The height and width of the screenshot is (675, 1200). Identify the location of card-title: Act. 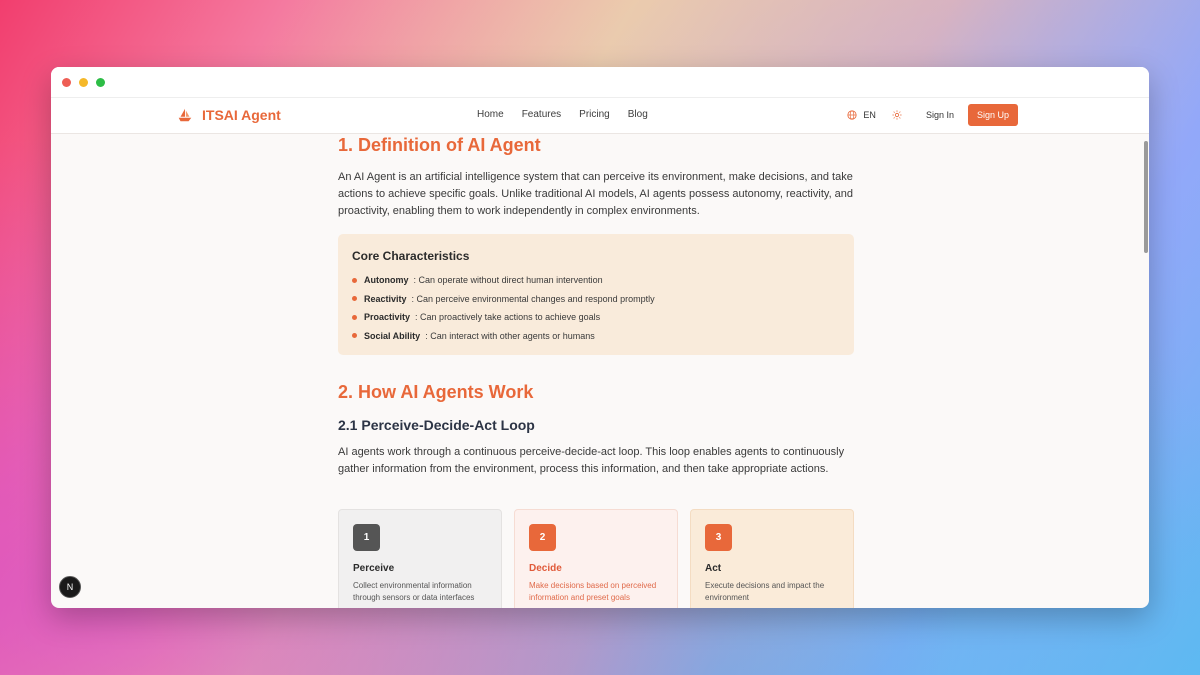
(713, 568).